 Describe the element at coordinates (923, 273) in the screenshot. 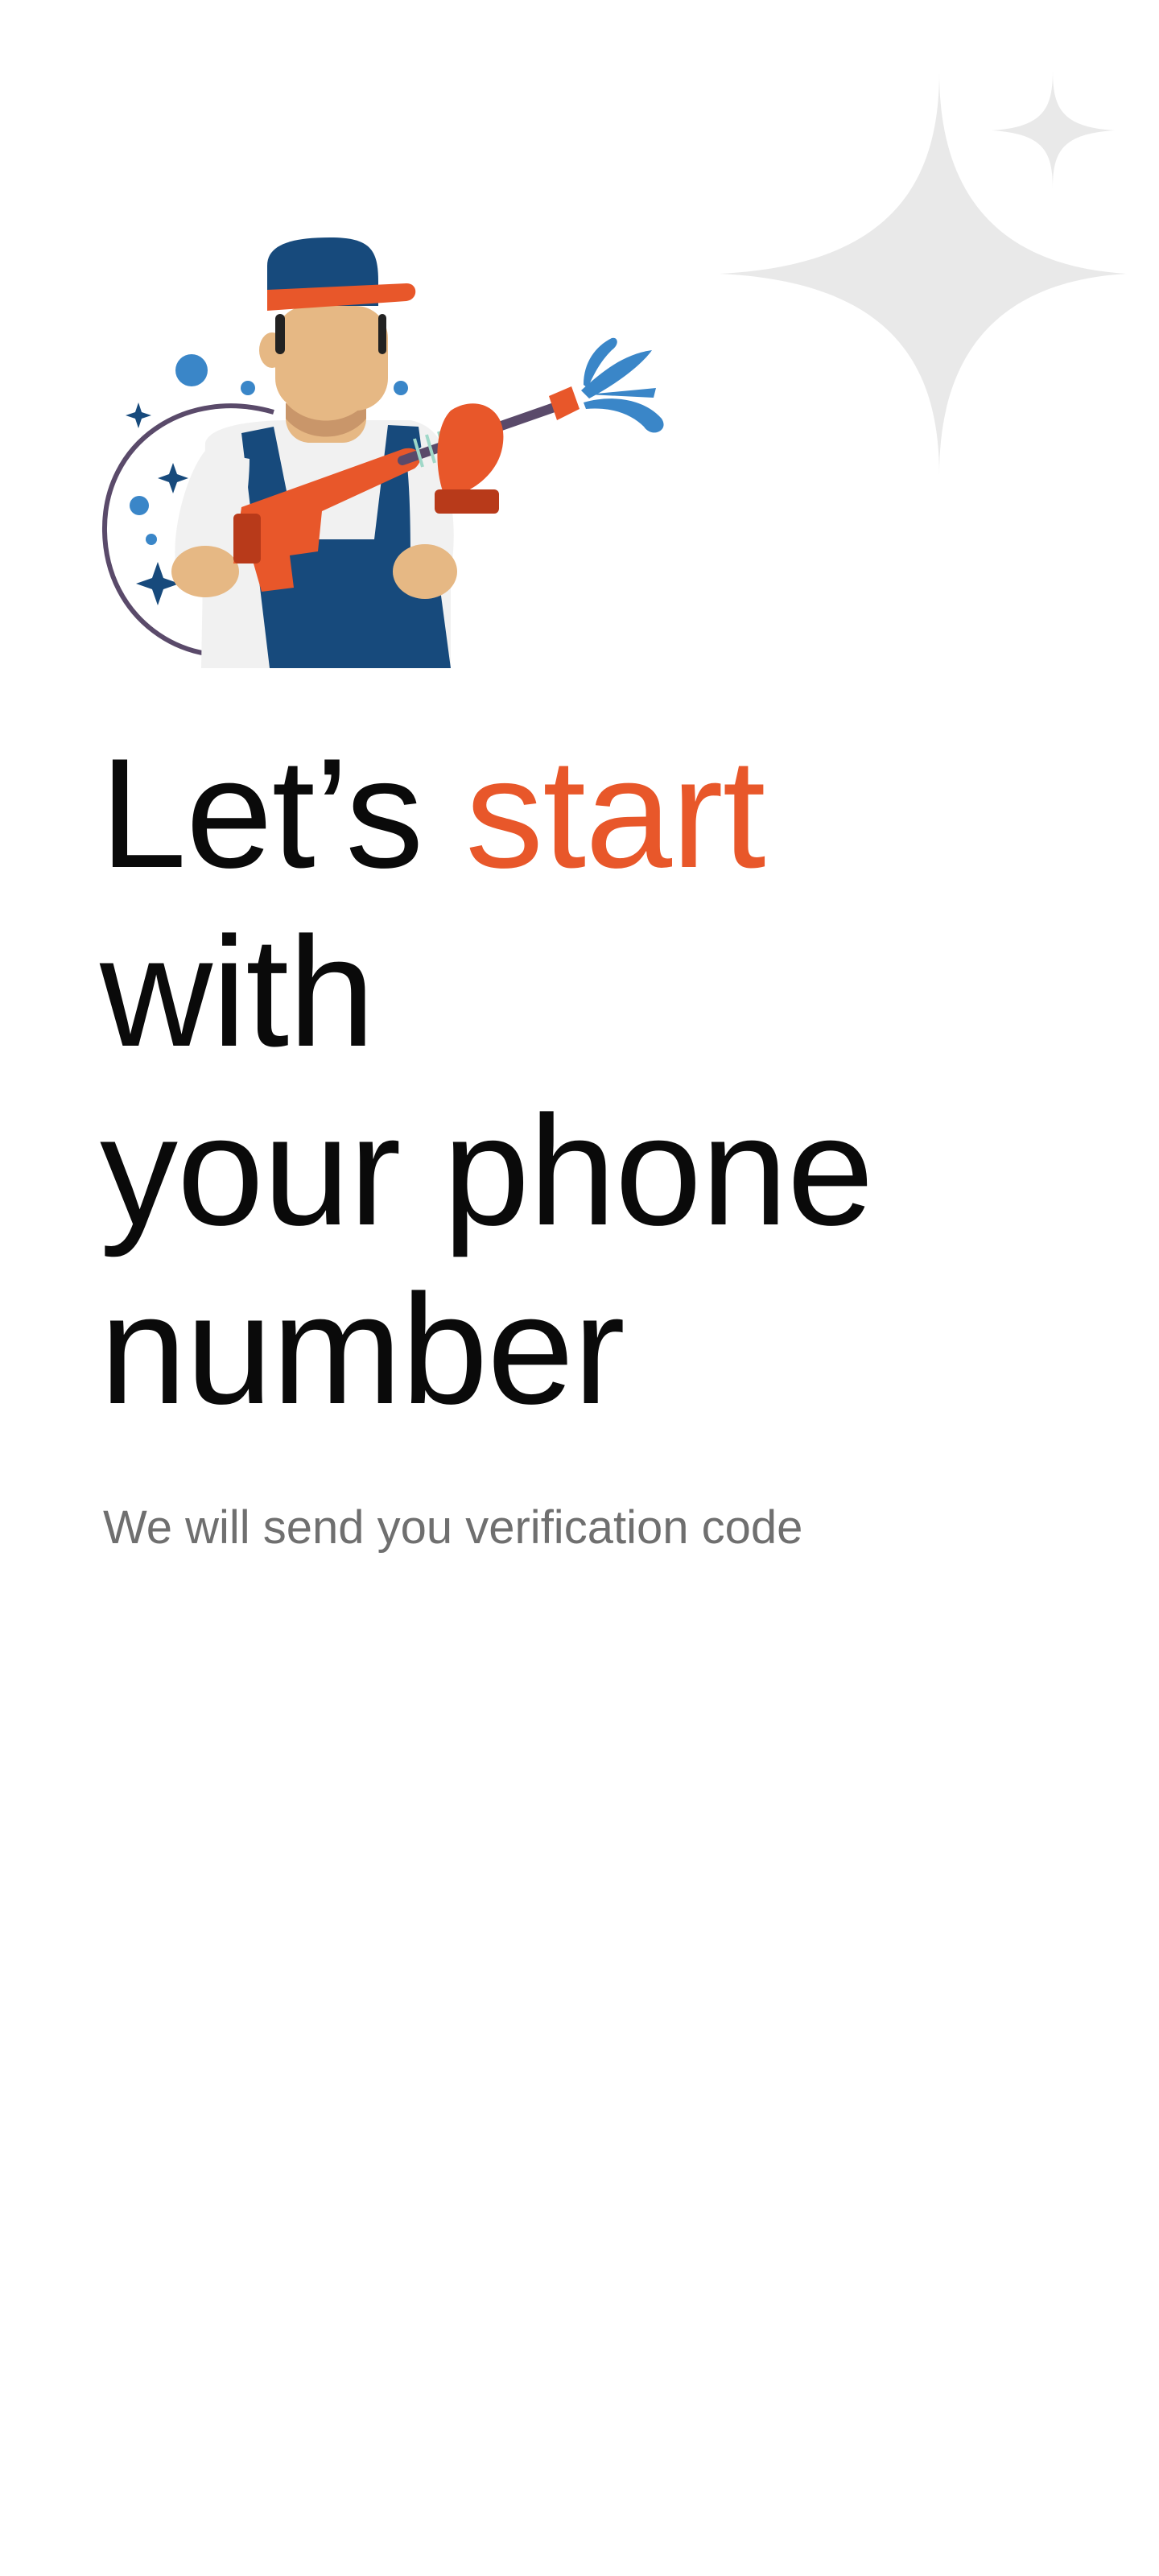

I see `sparkle-icon` at that location.